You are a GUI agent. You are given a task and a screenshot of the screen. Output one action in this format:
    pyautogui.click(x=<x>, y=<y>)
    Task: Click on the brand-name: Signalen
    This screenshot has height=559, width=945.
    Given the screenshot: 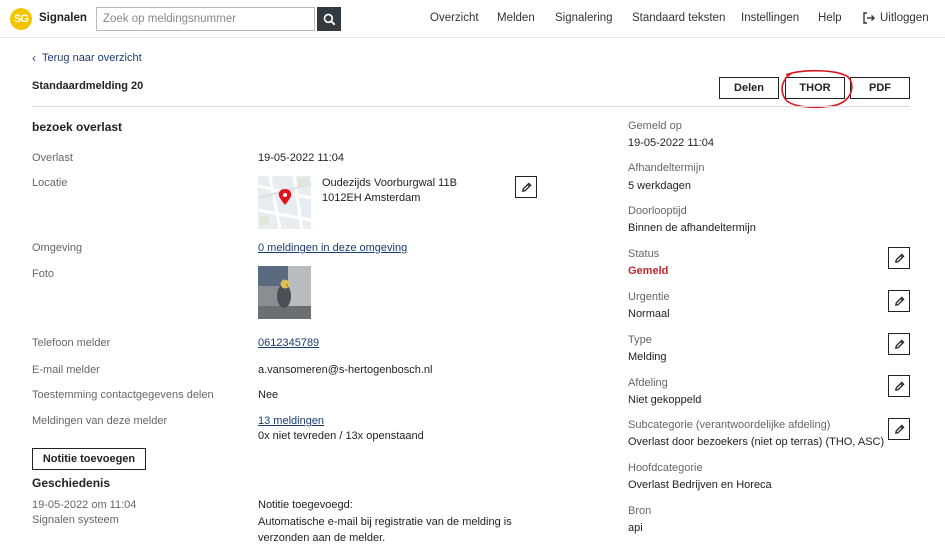 What is the action you would take?
    pyautogui.click(x=63, y=18)
    